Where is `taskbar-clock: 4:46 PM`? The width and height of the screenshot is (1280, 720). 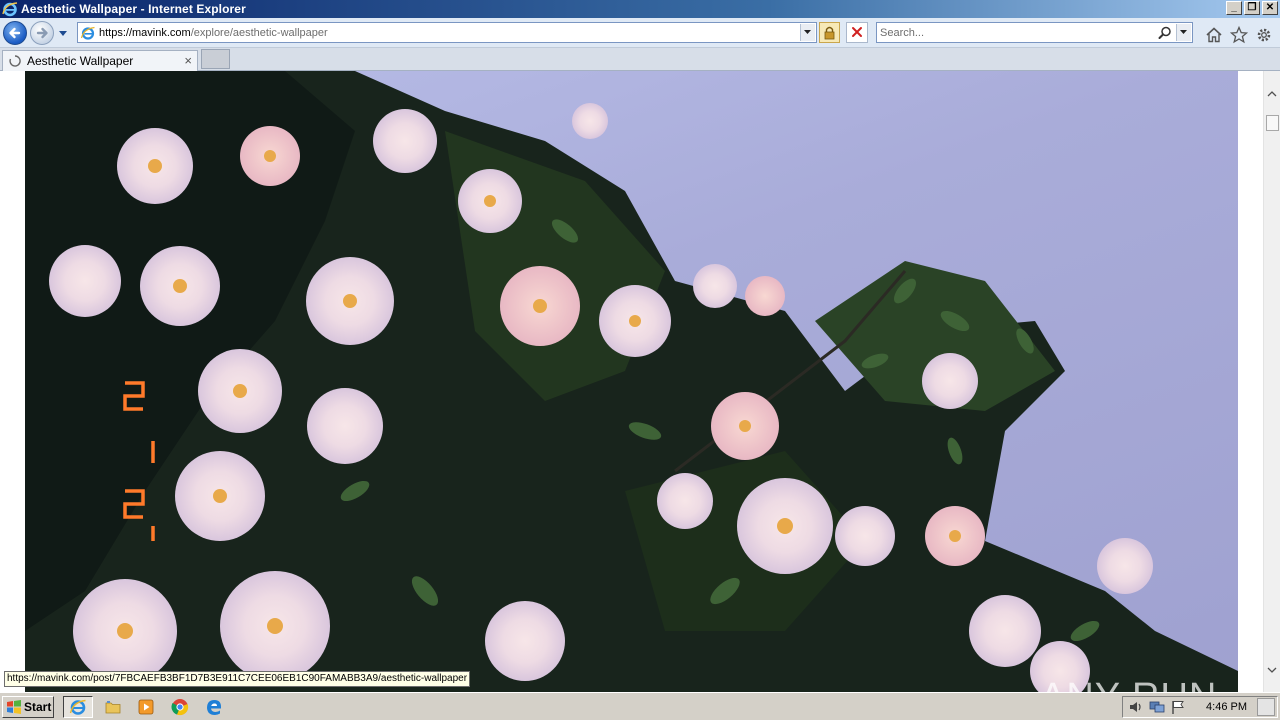 taskbar-clock: 4:46 PM is located at coordinates (1226, 707).